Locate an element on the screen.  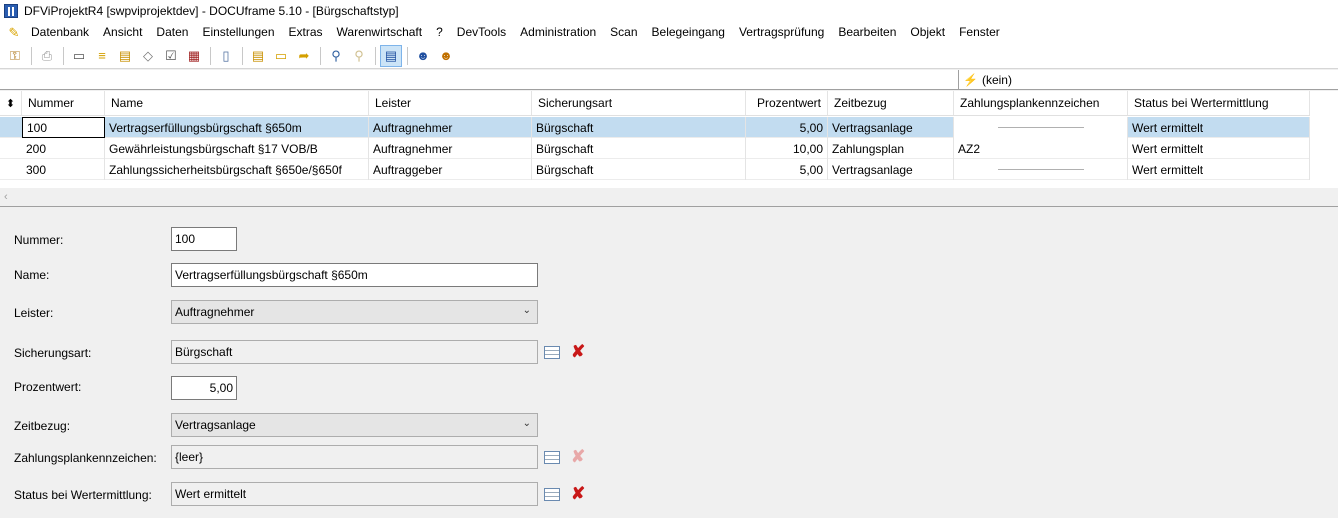
cell-prozentwert: 10,00 is located at coordinates (787, 148).